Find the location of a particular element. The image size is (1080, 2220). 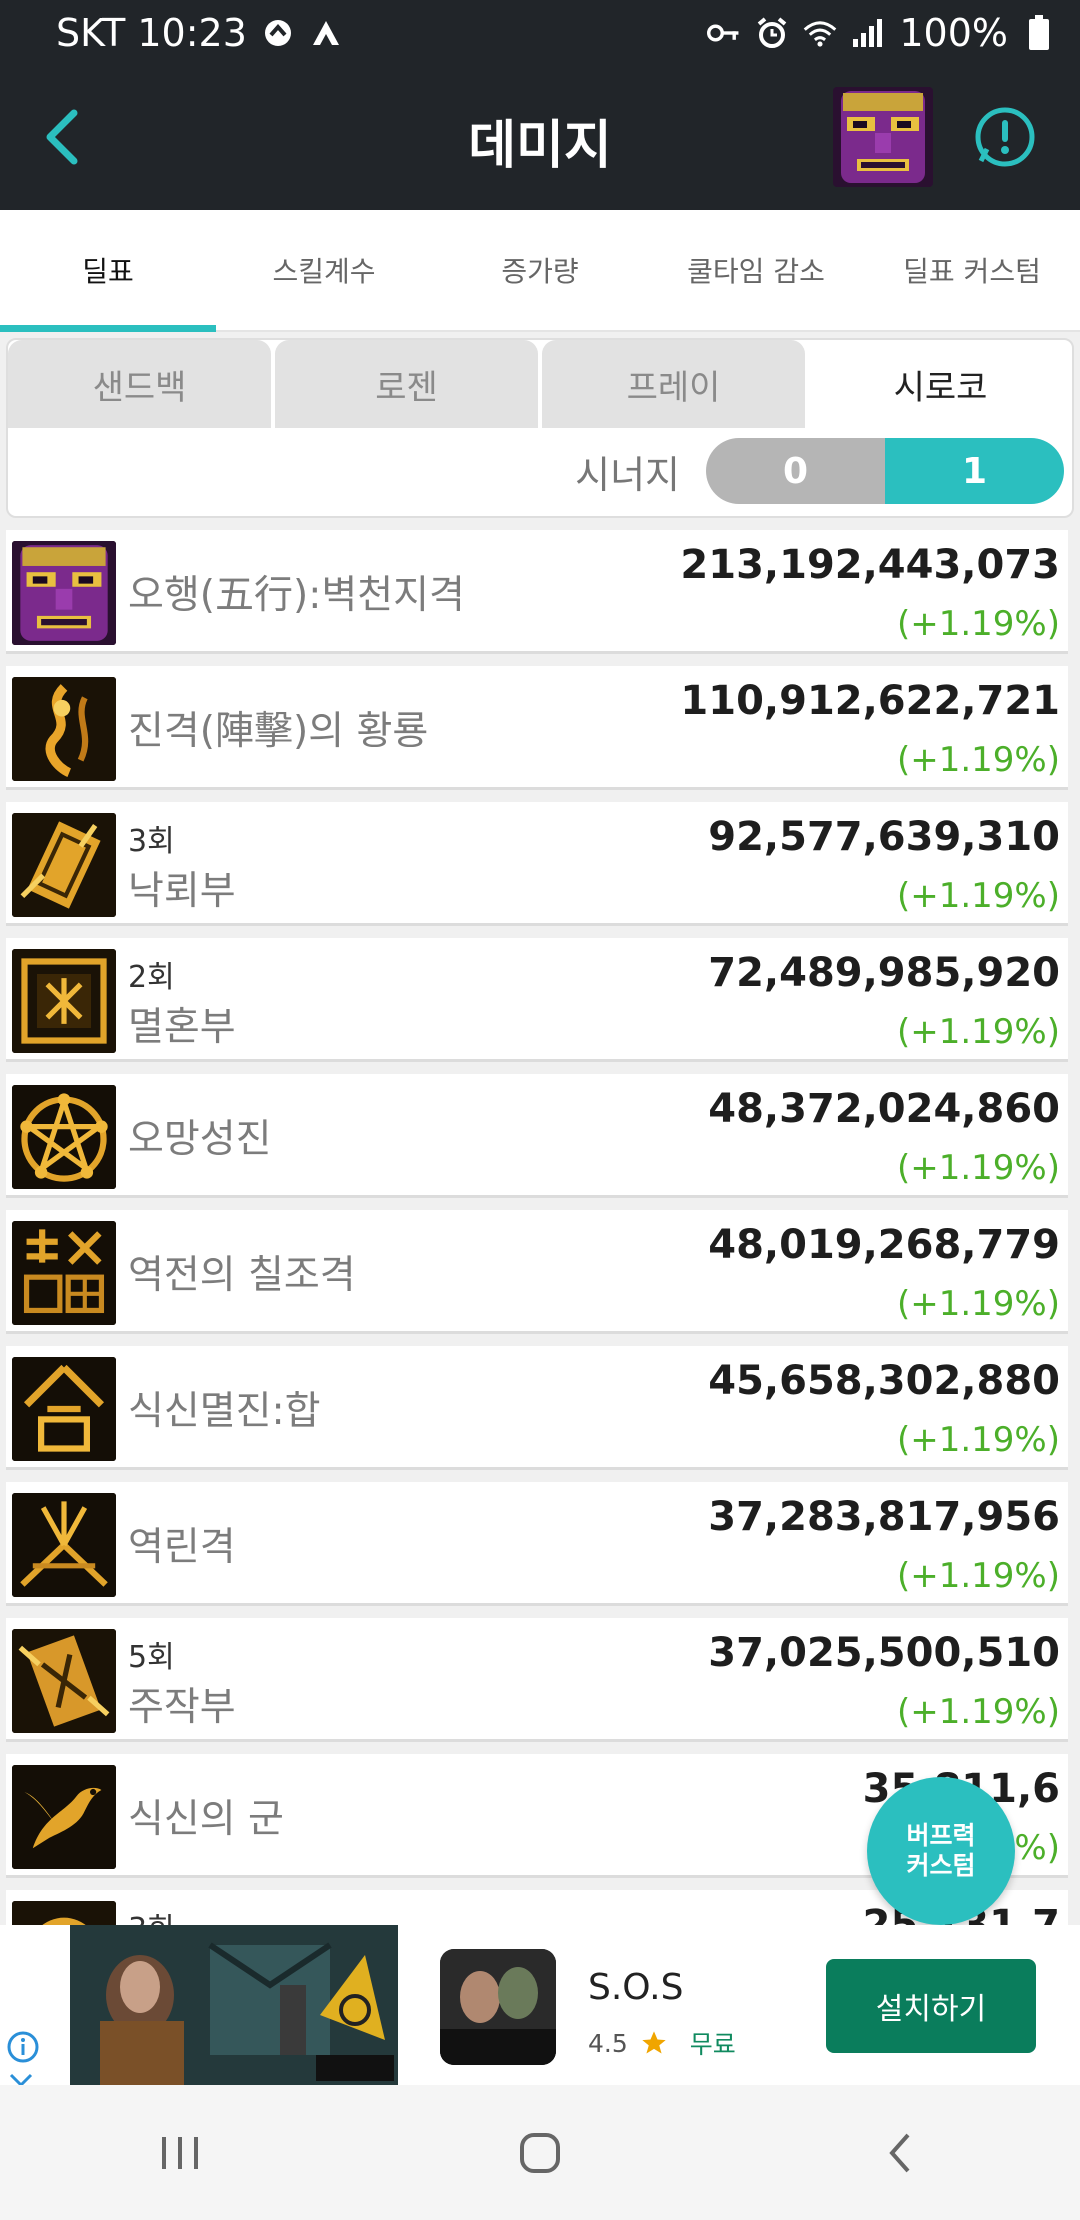

skill-name: 오망성진 is located at coordinates (200, 1139).